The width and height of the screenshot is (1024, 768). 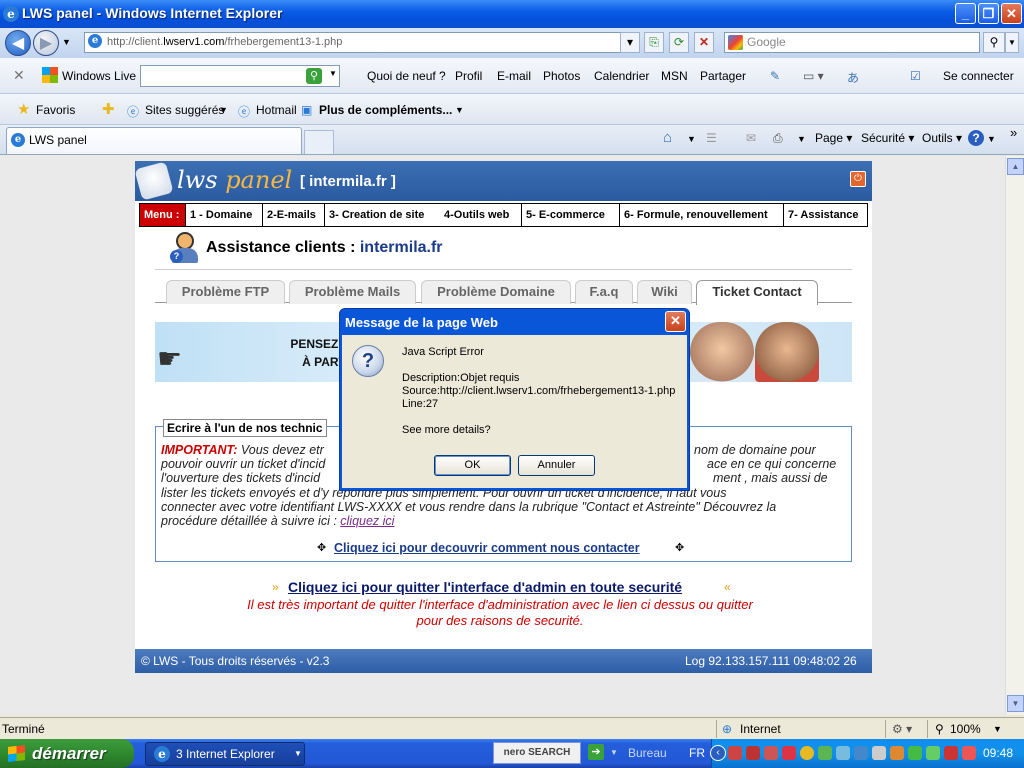 I want to click on zoom-dropdown-icon: ▼, so click(x=997, y=729).